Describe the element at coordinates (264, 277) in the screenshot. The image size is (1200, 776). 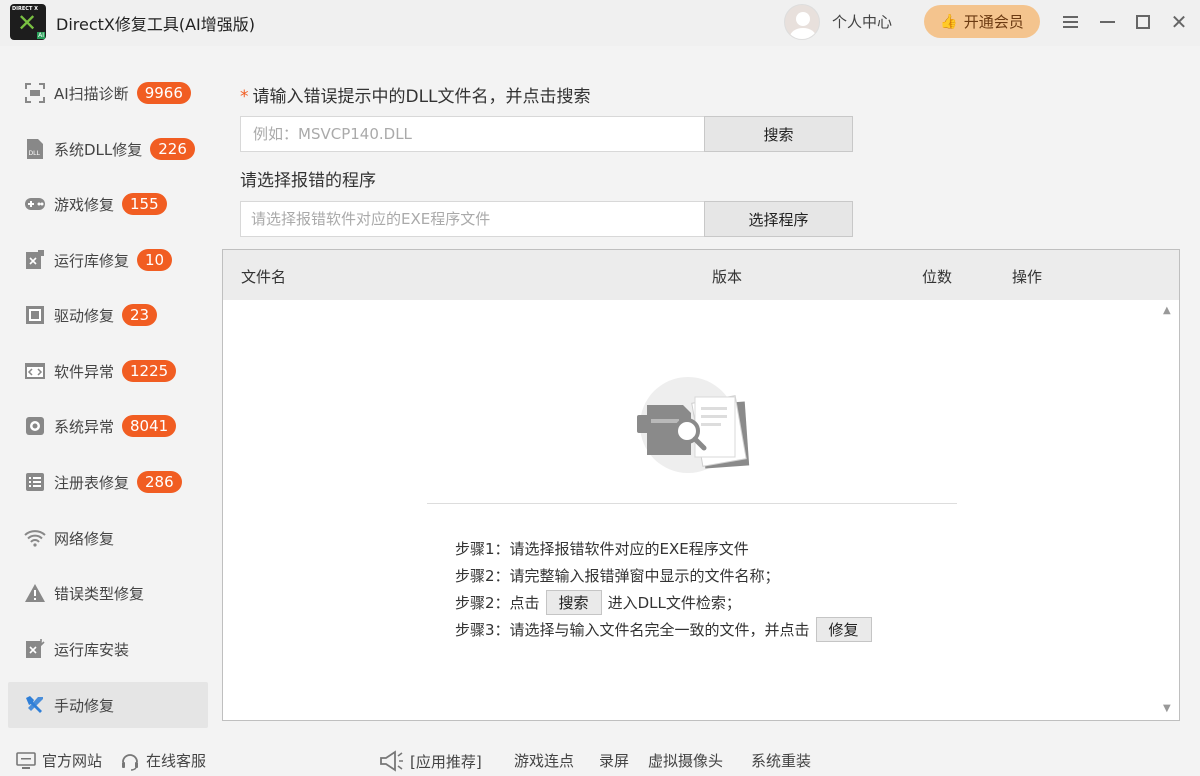
I see `column-header-filename: 文件名` at that location.